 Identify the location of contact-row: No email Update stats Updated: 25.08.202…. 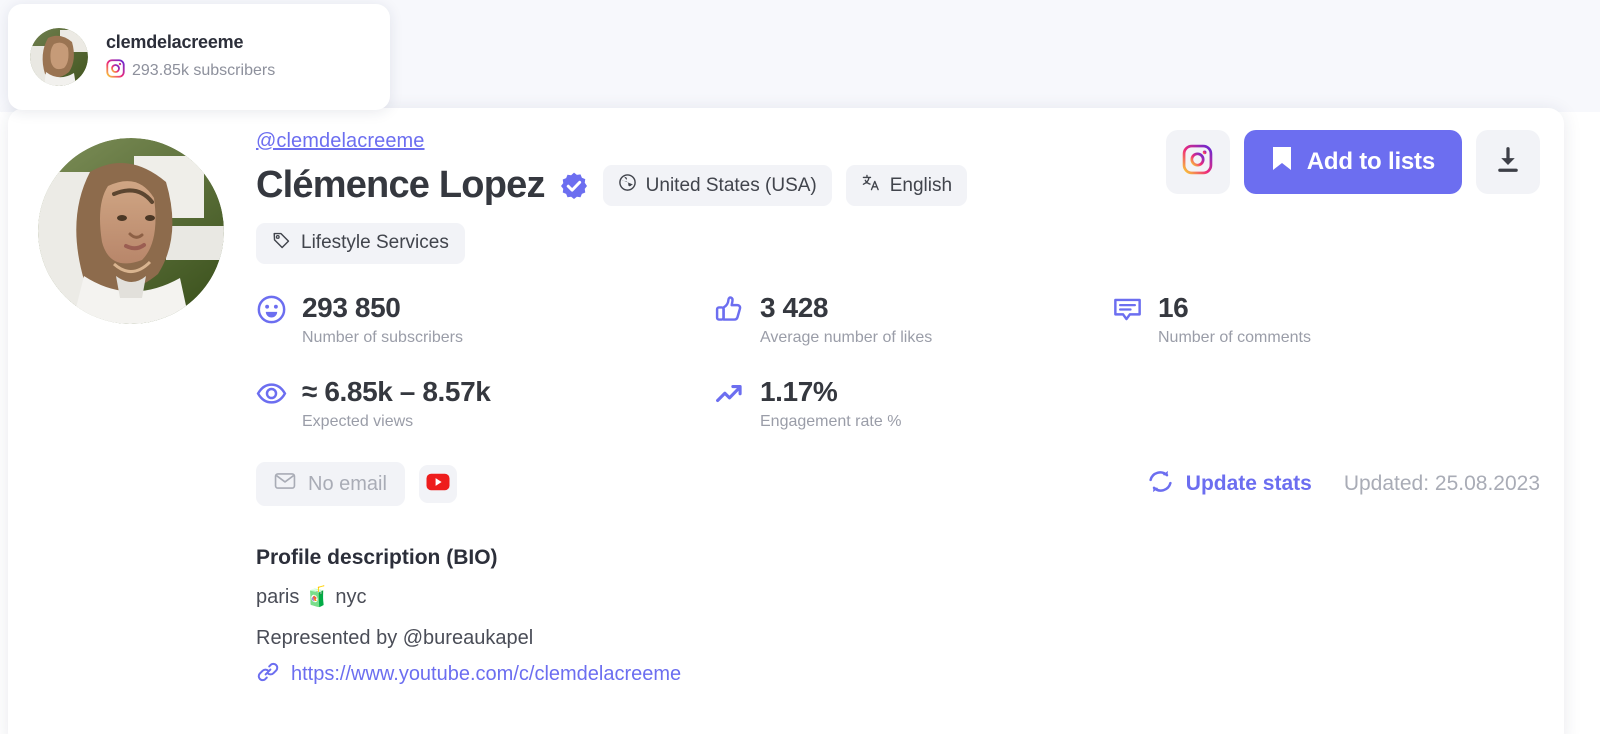
(898, 484).